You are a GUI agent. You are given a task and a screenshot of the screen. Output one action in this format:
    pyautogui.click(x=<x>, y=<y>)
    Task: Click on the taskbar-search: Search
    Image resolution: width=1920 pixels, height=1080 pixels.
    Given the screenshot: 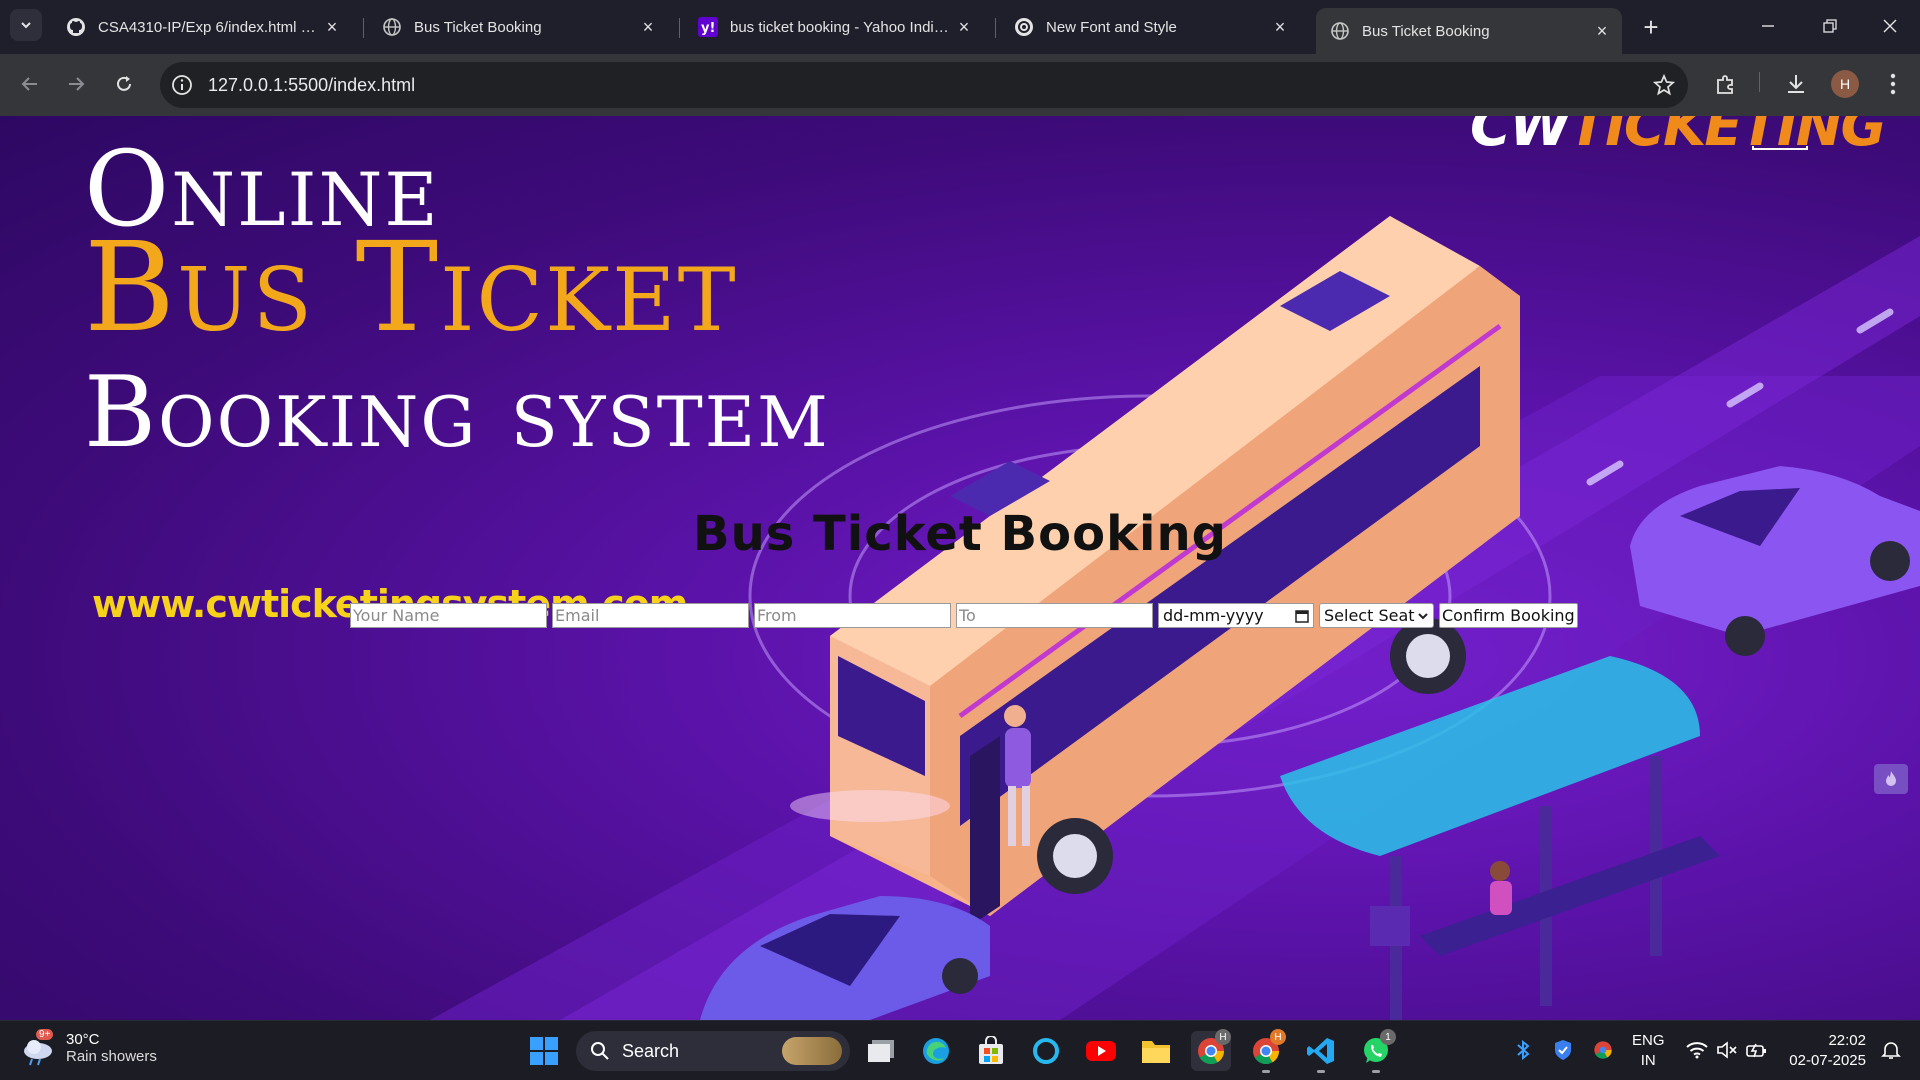 What is the action you would take?
    pyautogui.click(x=713, y=1051)
    